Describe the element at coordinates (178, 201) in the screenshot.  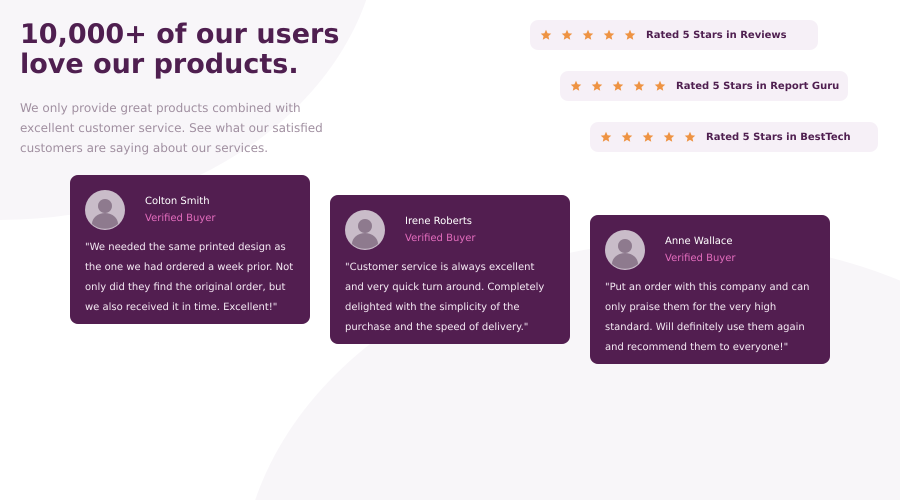
I see `customer-name: Colton Smith` at that location.